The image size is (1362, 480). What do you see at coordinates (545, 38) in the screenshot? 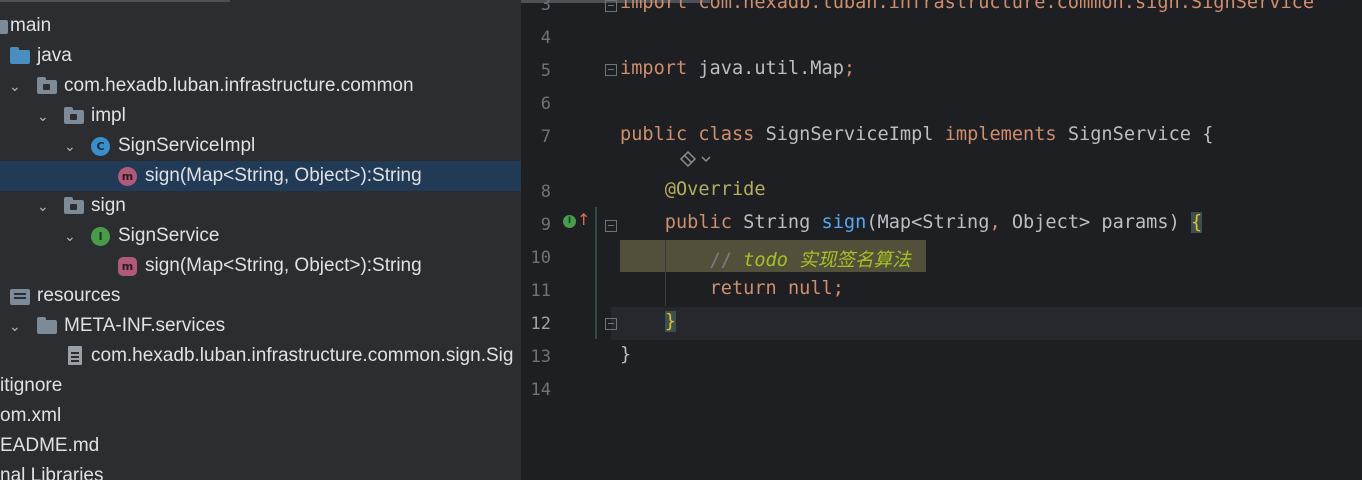
I see `line-number: 4` at bounding box center [545, 38].